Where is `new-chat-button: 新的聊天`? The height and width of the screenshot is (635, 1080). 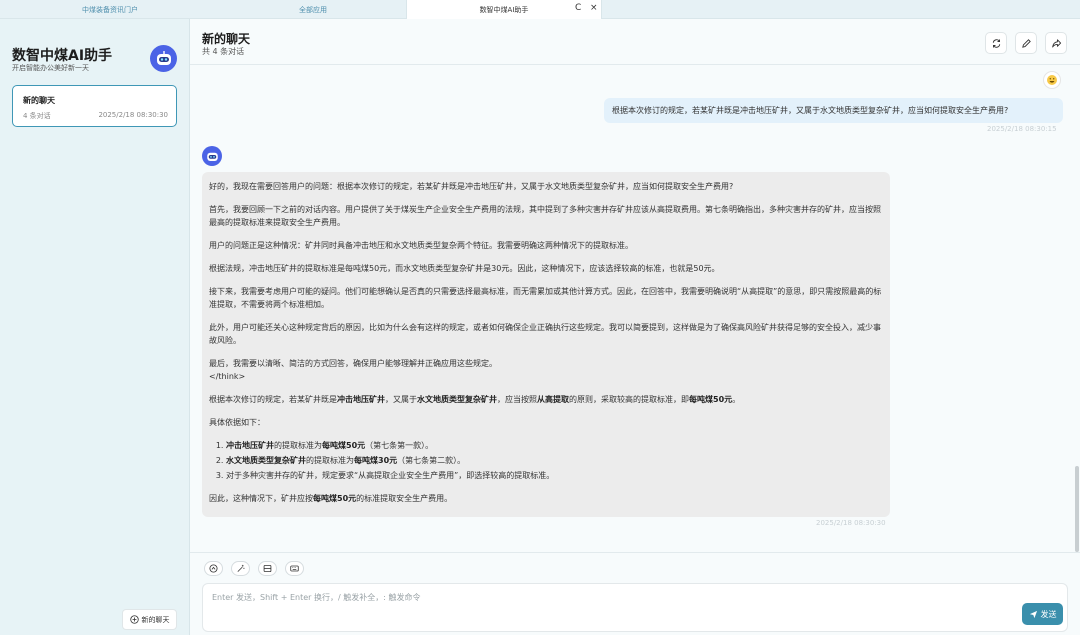
new-chat-button: 新的聊天 is located at coordinates (149, 619).